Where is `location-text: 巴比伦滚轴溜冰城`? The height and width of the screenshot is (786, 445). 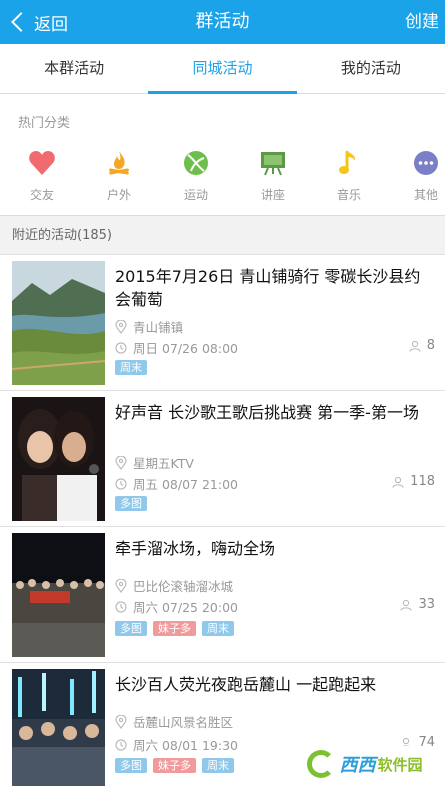
location-text: 巴比伦滚轴溜冰城 is located at coordinates (183, 586).